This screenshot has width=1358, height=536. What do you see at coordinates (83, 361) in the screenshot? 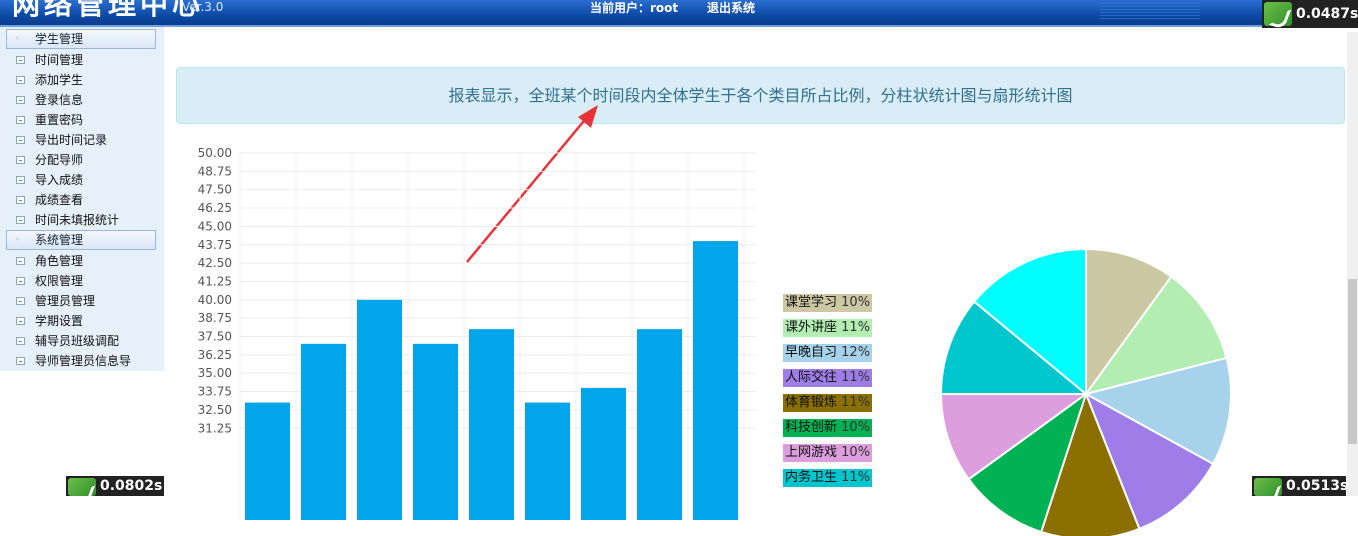
I see `menu-item-label: 导师管理员信息导` at bounding box center [83, 361].